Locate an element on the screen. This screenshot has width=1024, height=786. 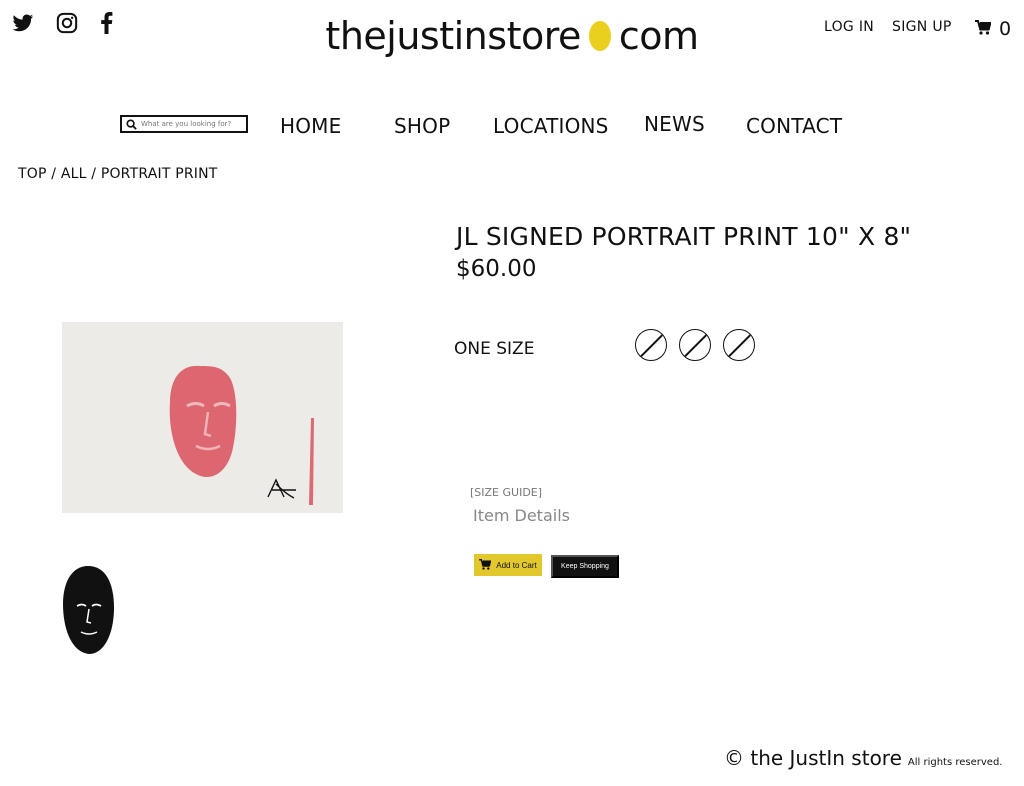
cart-count: 0 is located at coordinates (1005, 29).